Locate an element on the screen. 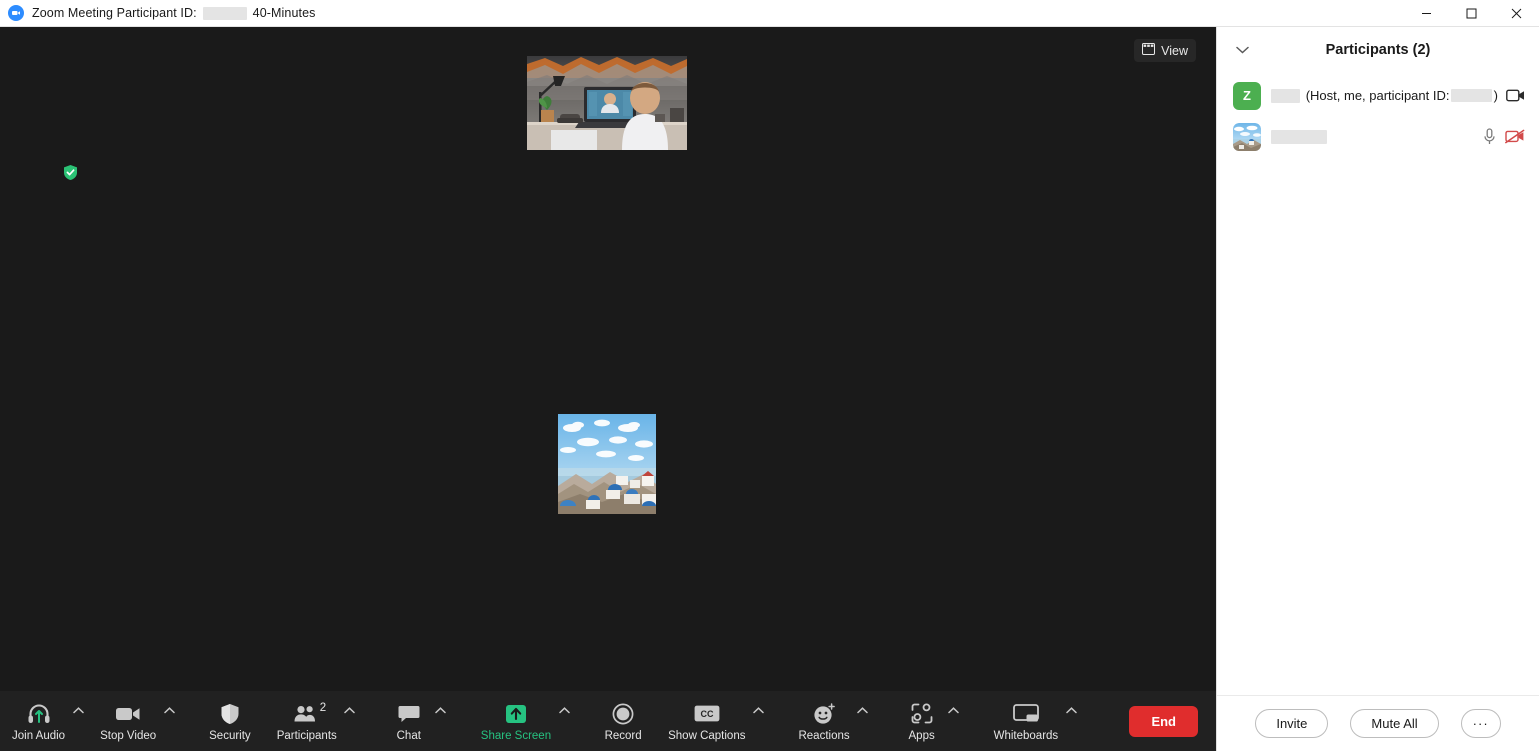 The image size is (1539, 751). participants-icon: 2 is located at coordinates (310, 714).